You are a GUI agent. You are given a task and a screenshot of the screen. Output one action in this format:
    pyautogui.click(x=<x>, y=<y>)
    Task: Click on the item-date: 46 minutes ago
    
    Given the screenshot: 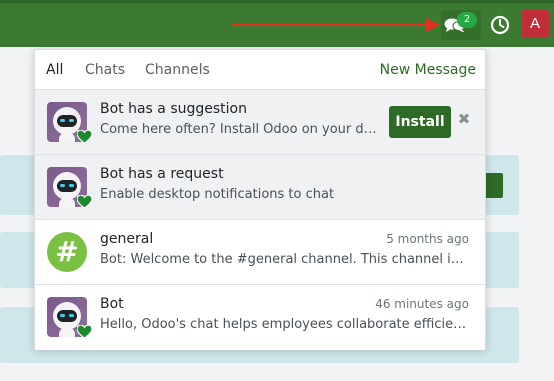 What is the action you would take?
    pyautogui.click(x=422, y=304)
    